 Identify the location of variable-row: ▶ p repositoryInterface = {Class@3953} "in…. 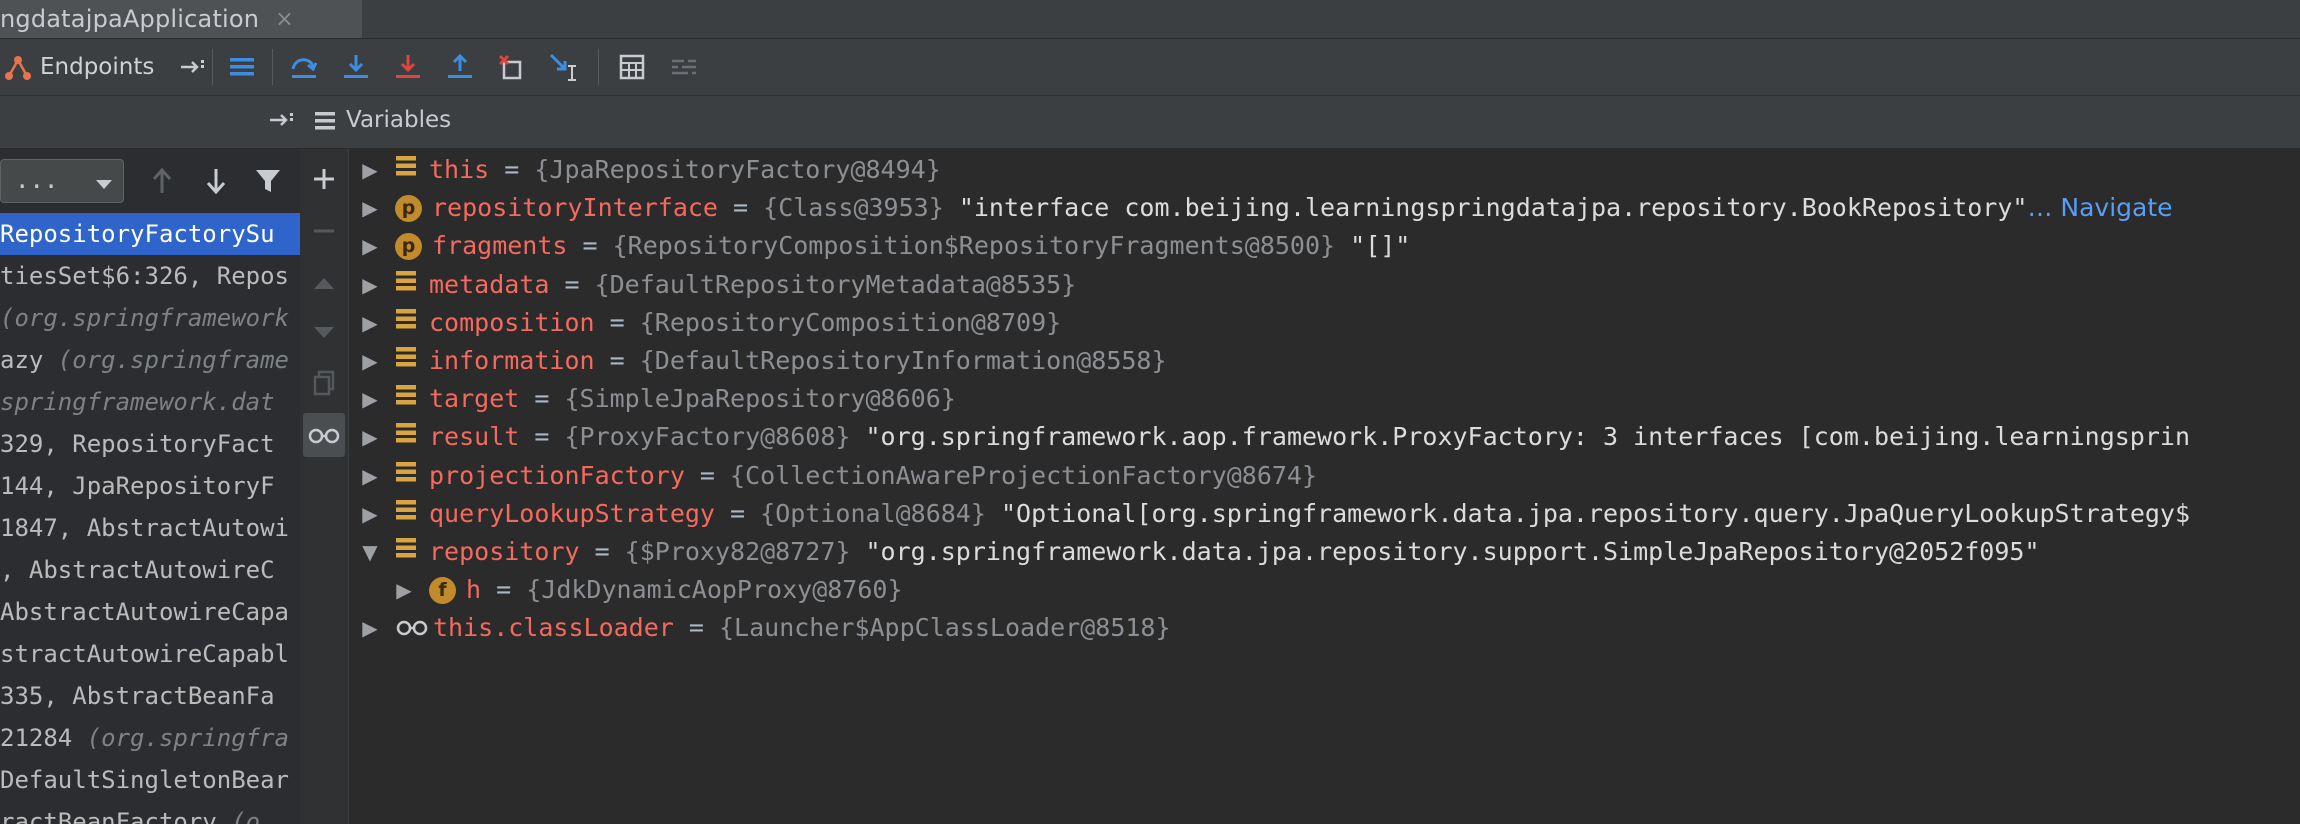
(1262, 208).